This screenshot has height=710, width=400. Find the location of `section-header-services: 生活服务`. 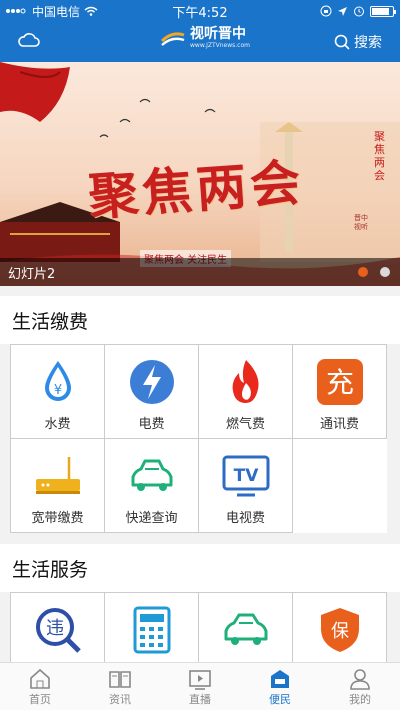

section-header-services: 生活服务 is located at coordinates (200, 568).